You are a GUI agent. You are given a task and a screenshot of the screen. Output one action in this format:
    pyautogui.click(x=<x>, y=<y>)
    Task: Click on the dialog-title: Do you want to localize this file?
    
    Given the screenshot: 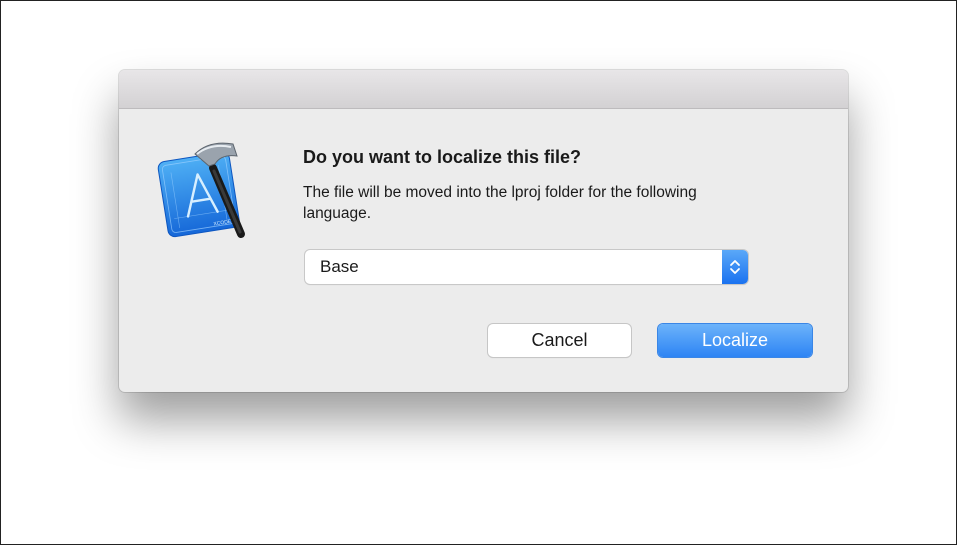 What is the action you would take?
    pyautogui.click(x=442, y=157)
    